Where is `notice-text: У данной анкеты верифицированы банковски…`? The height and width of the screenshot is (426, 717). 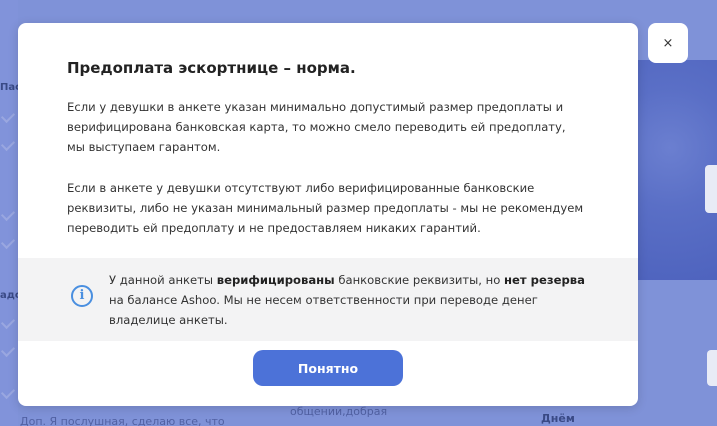 notice-text: У данной анкеты верифицированы банковски… is located at coordinates (347, 300).